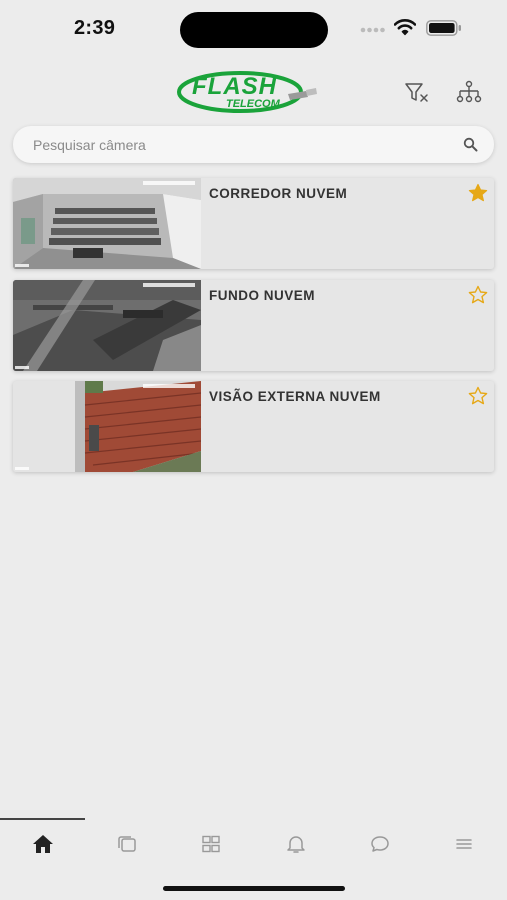 The image size is (507, 900). Describe the element at coordinates (253, 104) in the screenshot. I see `logo-secondary-text: TELECOM` at that location.